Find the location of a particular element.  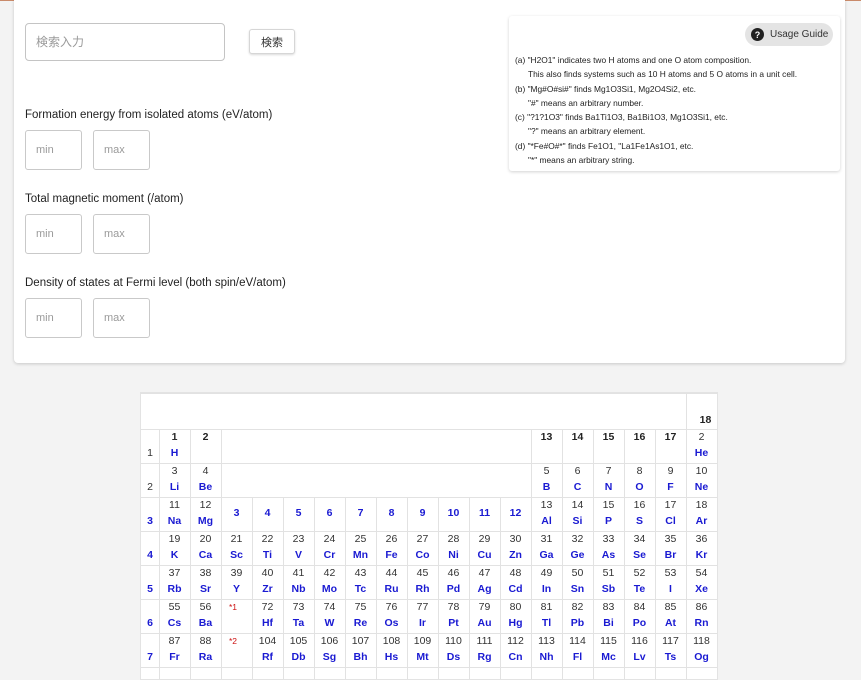

element-symbol: Cd is located at coordinates (515, 589).